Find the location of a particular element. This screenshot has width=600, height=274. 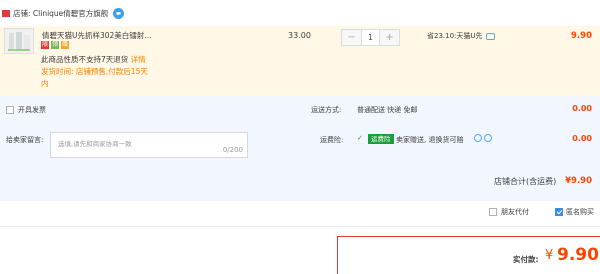

invoice-option: 开具发票 is located at coordinates (26, 110).